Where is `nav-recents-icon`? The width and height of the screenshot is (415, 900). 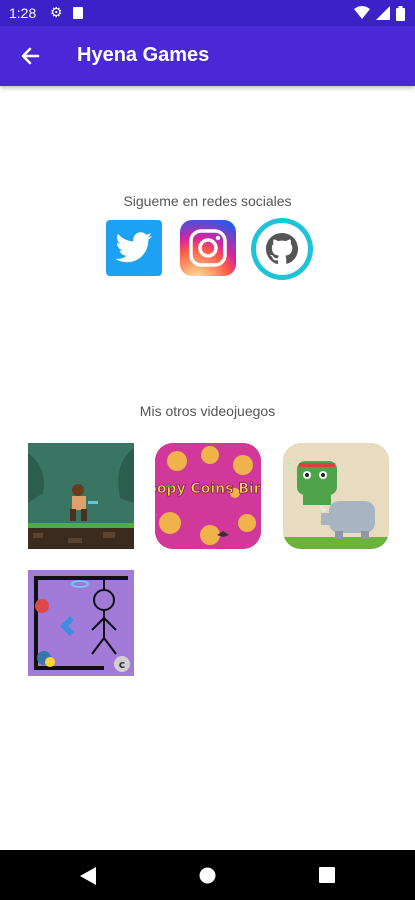 nav-recents-icon is located at coordinates (327, 875).